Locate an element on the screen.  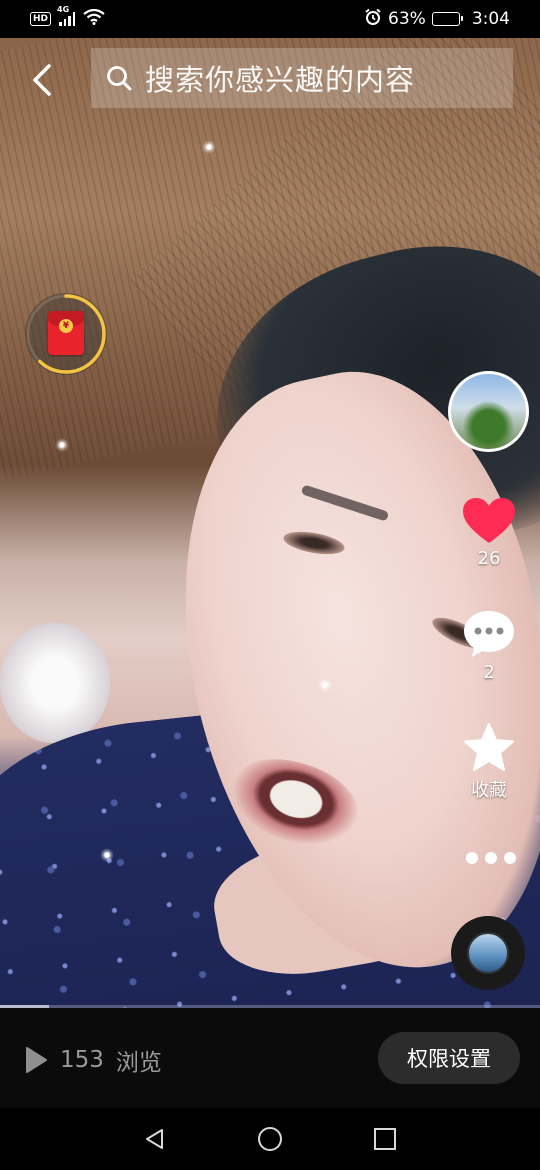
back-triangle-icon is located at coordinates (154, 1139).